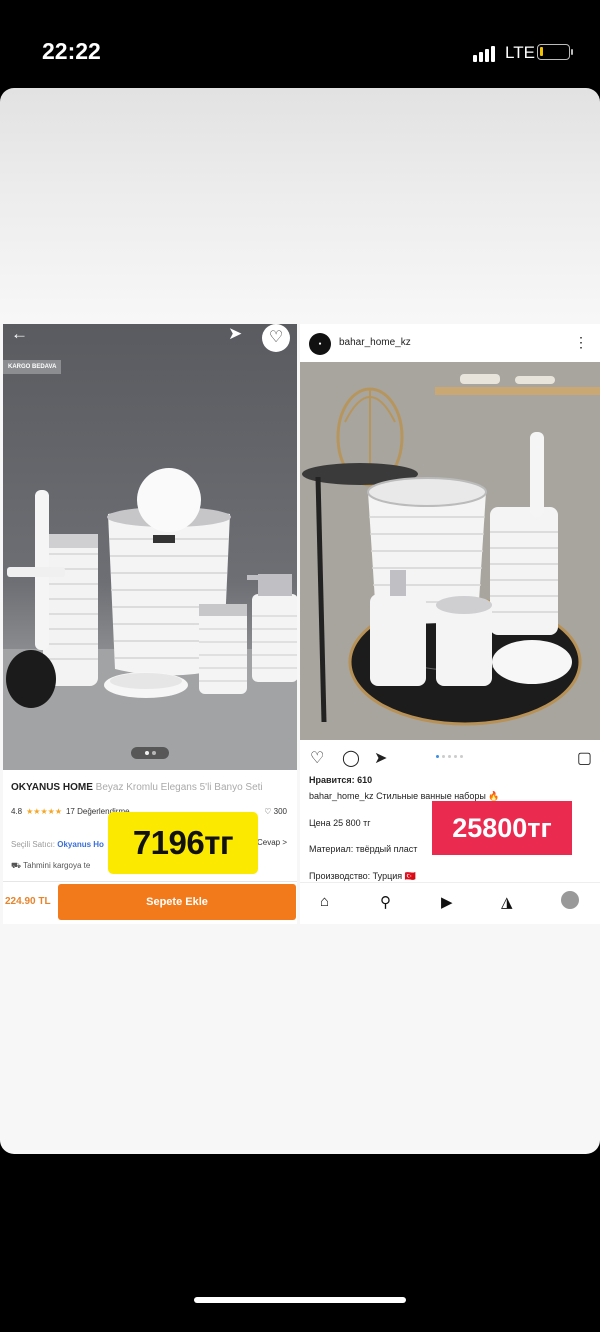  I want to click on caption-origin-line: Производство: Турция 🇹🇷, so click(362, 876).